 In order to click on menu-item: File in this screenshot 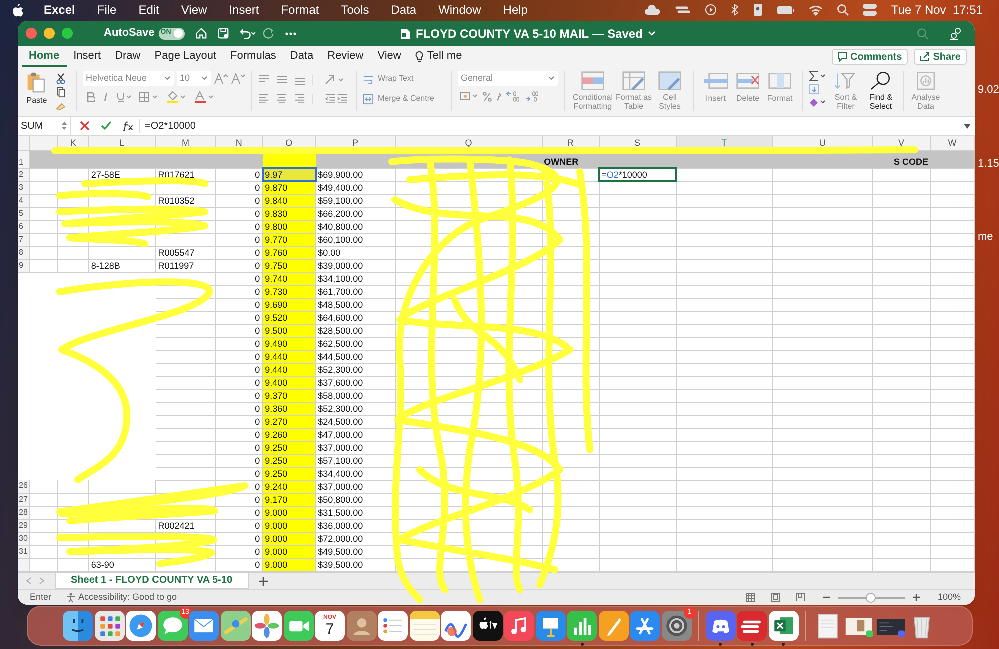, I will do `click(107, 10)`.